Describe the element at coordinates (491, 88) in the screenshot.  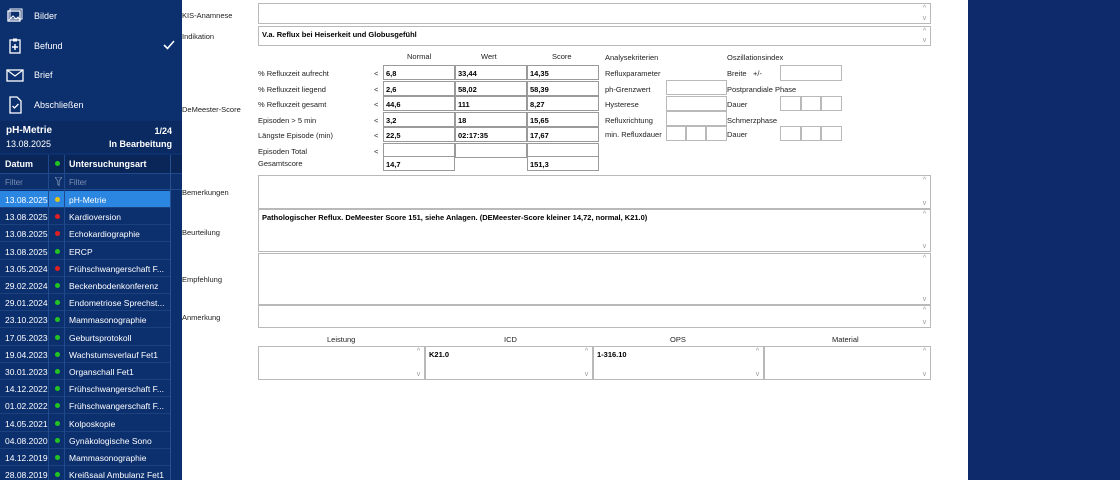
I see `wert-value-field: 58,02` at that location.